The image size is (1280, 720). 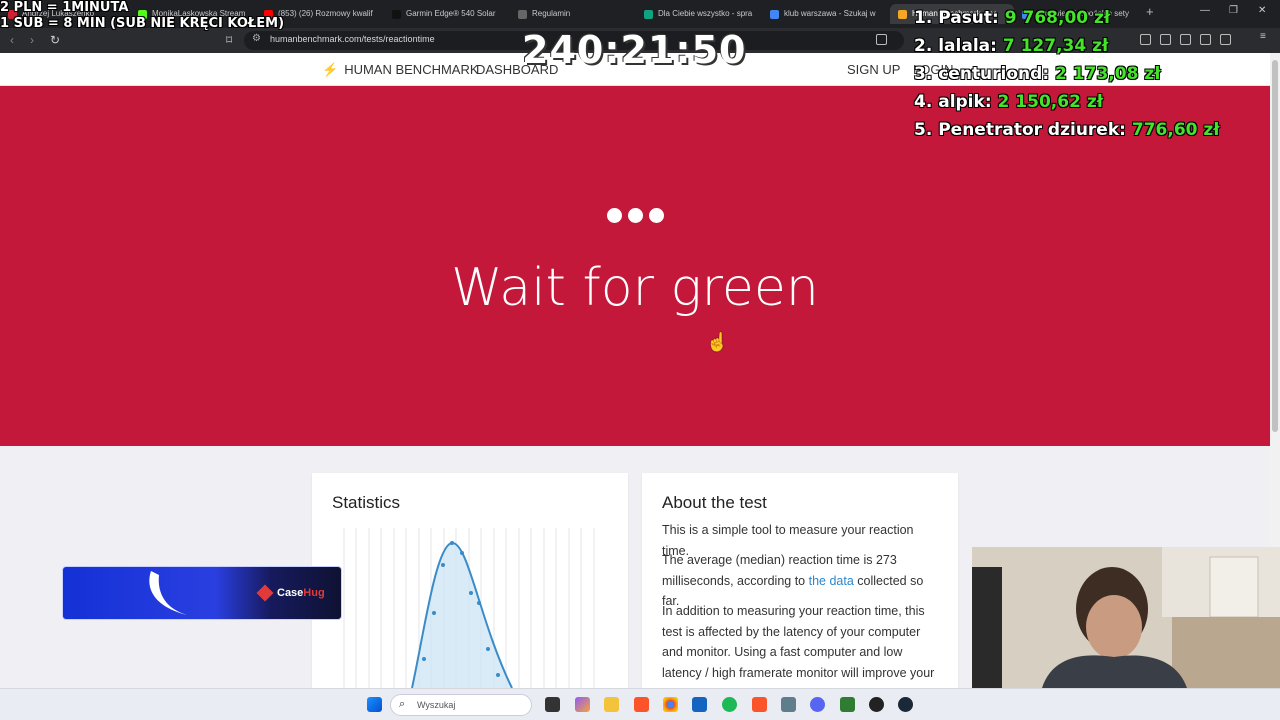 What do you see at coordinates (469, 608) in the screenshot?
I see `distribution-chart` at bounding box center [469, 608].